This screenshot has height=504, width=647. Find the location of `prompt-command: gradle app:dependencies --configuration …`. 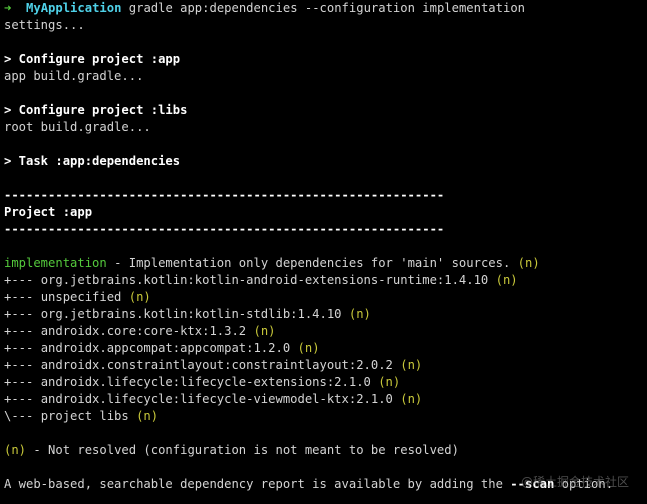

prompt-command: gradle app:dependencies --configuration … is located at coordinates (326, 8).